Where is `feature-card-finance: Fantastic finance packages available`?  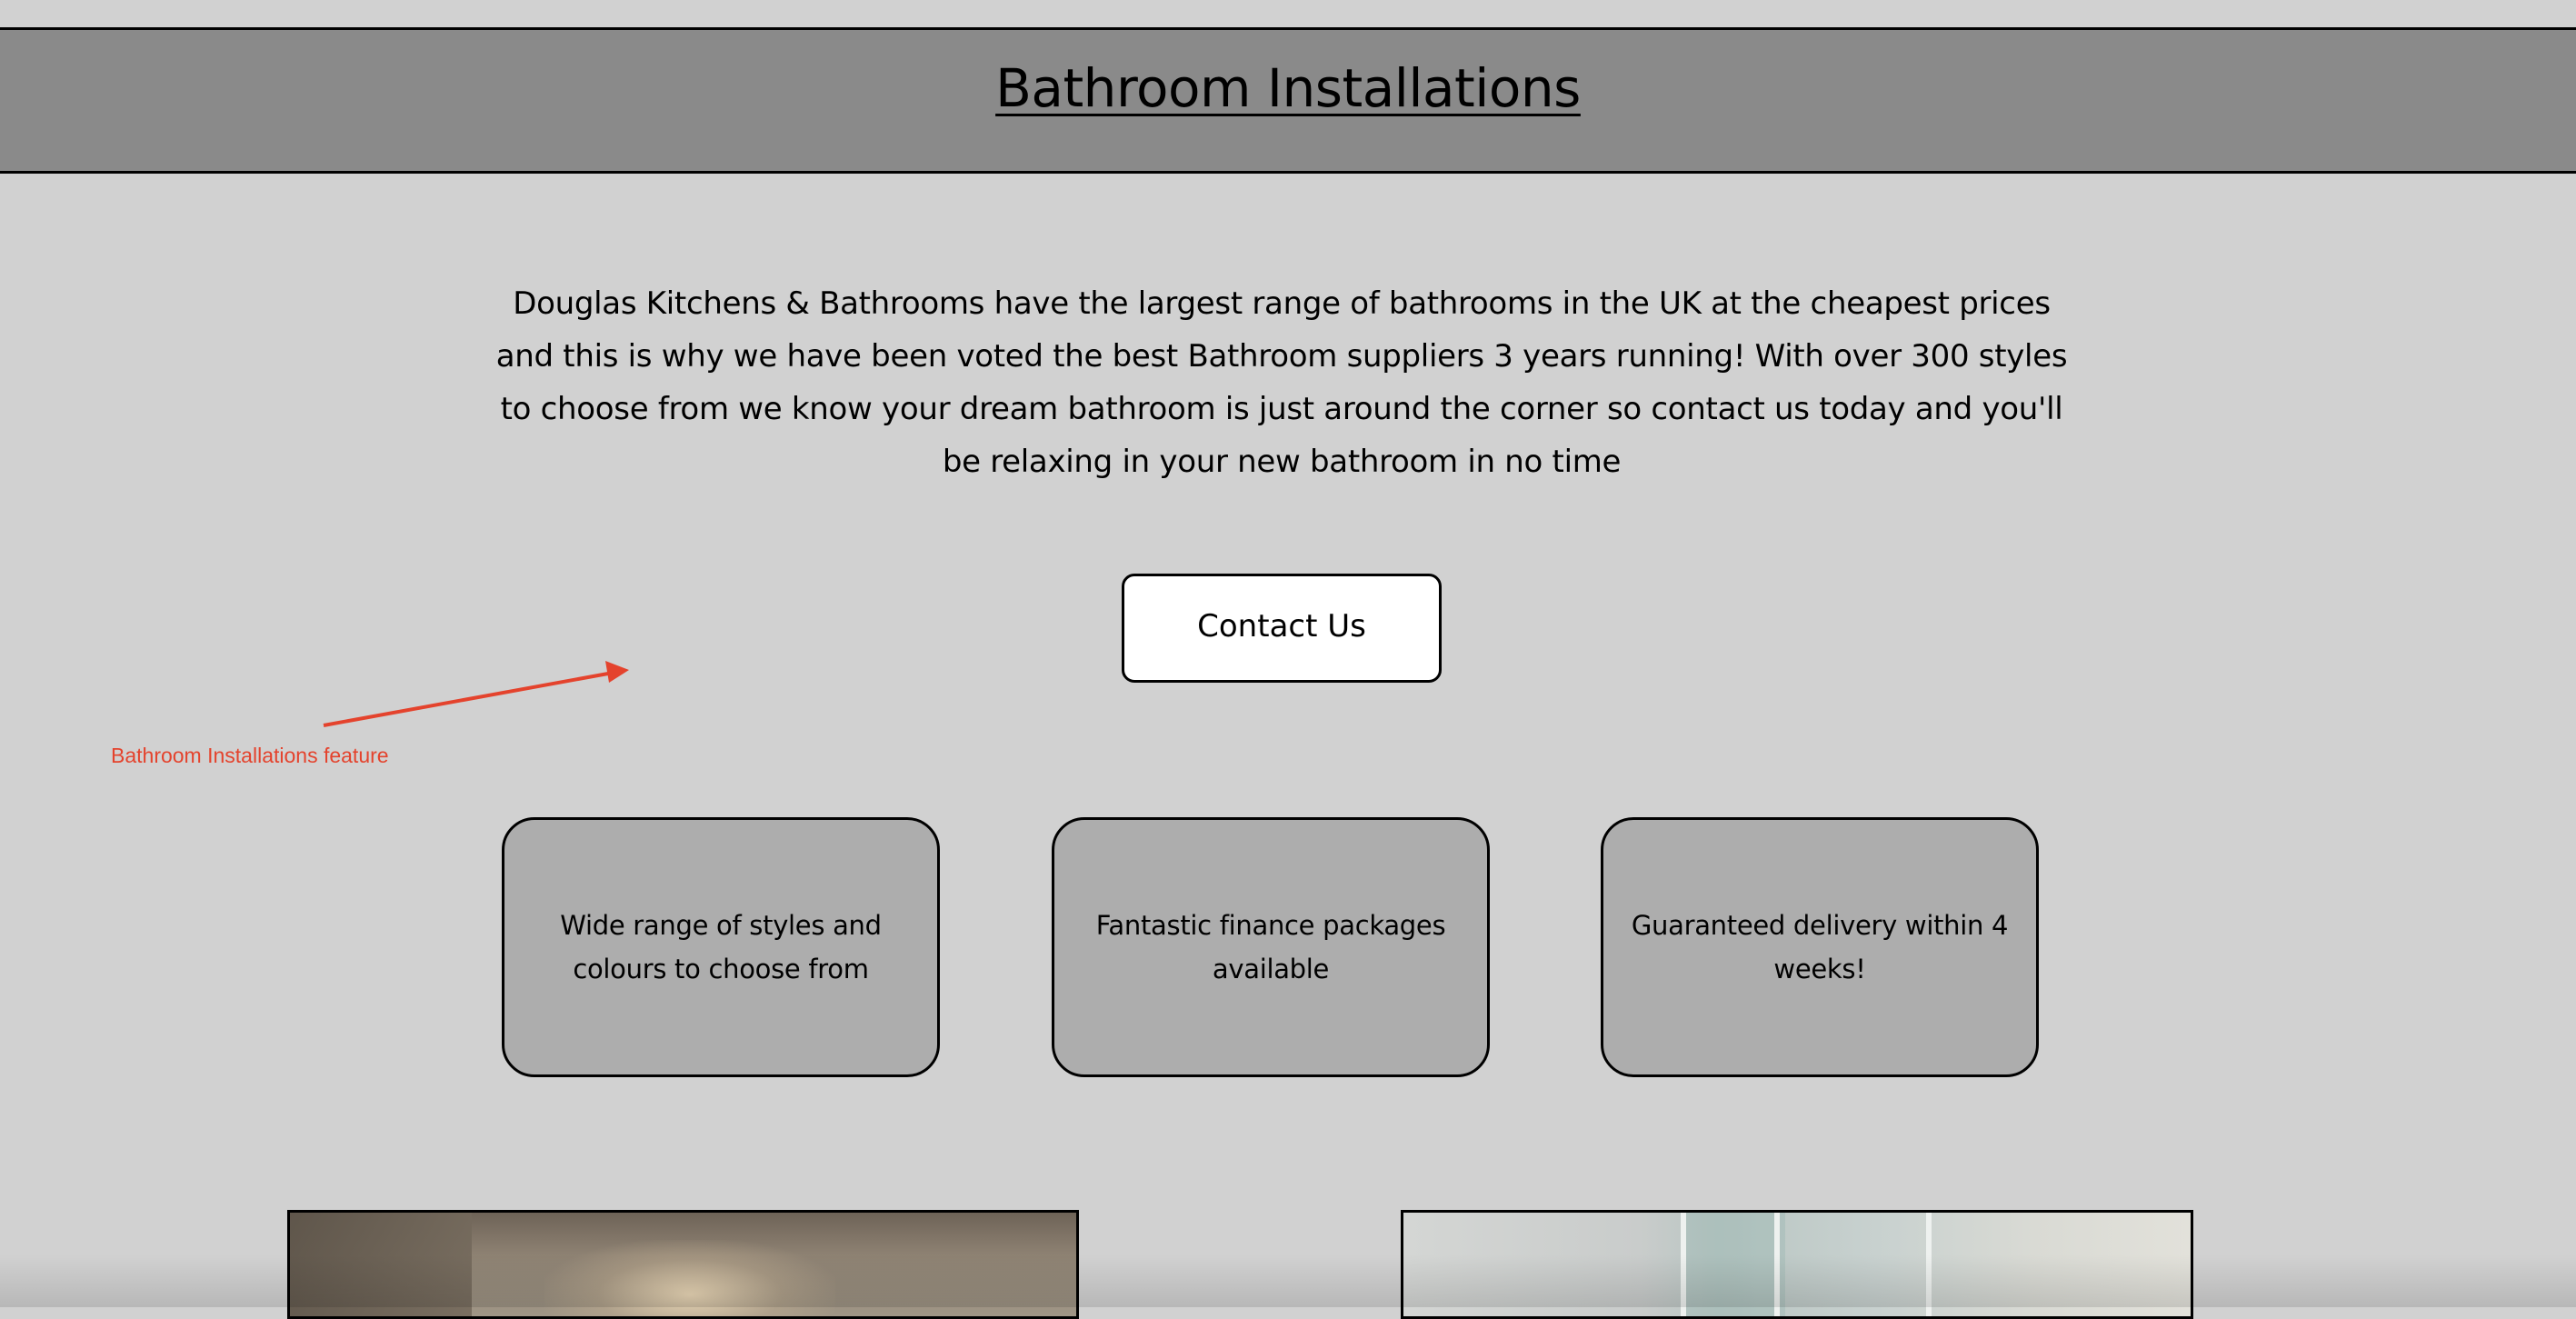
feature-card-finance: Fantastic finance packages available is located at coordinates (1271, 947).